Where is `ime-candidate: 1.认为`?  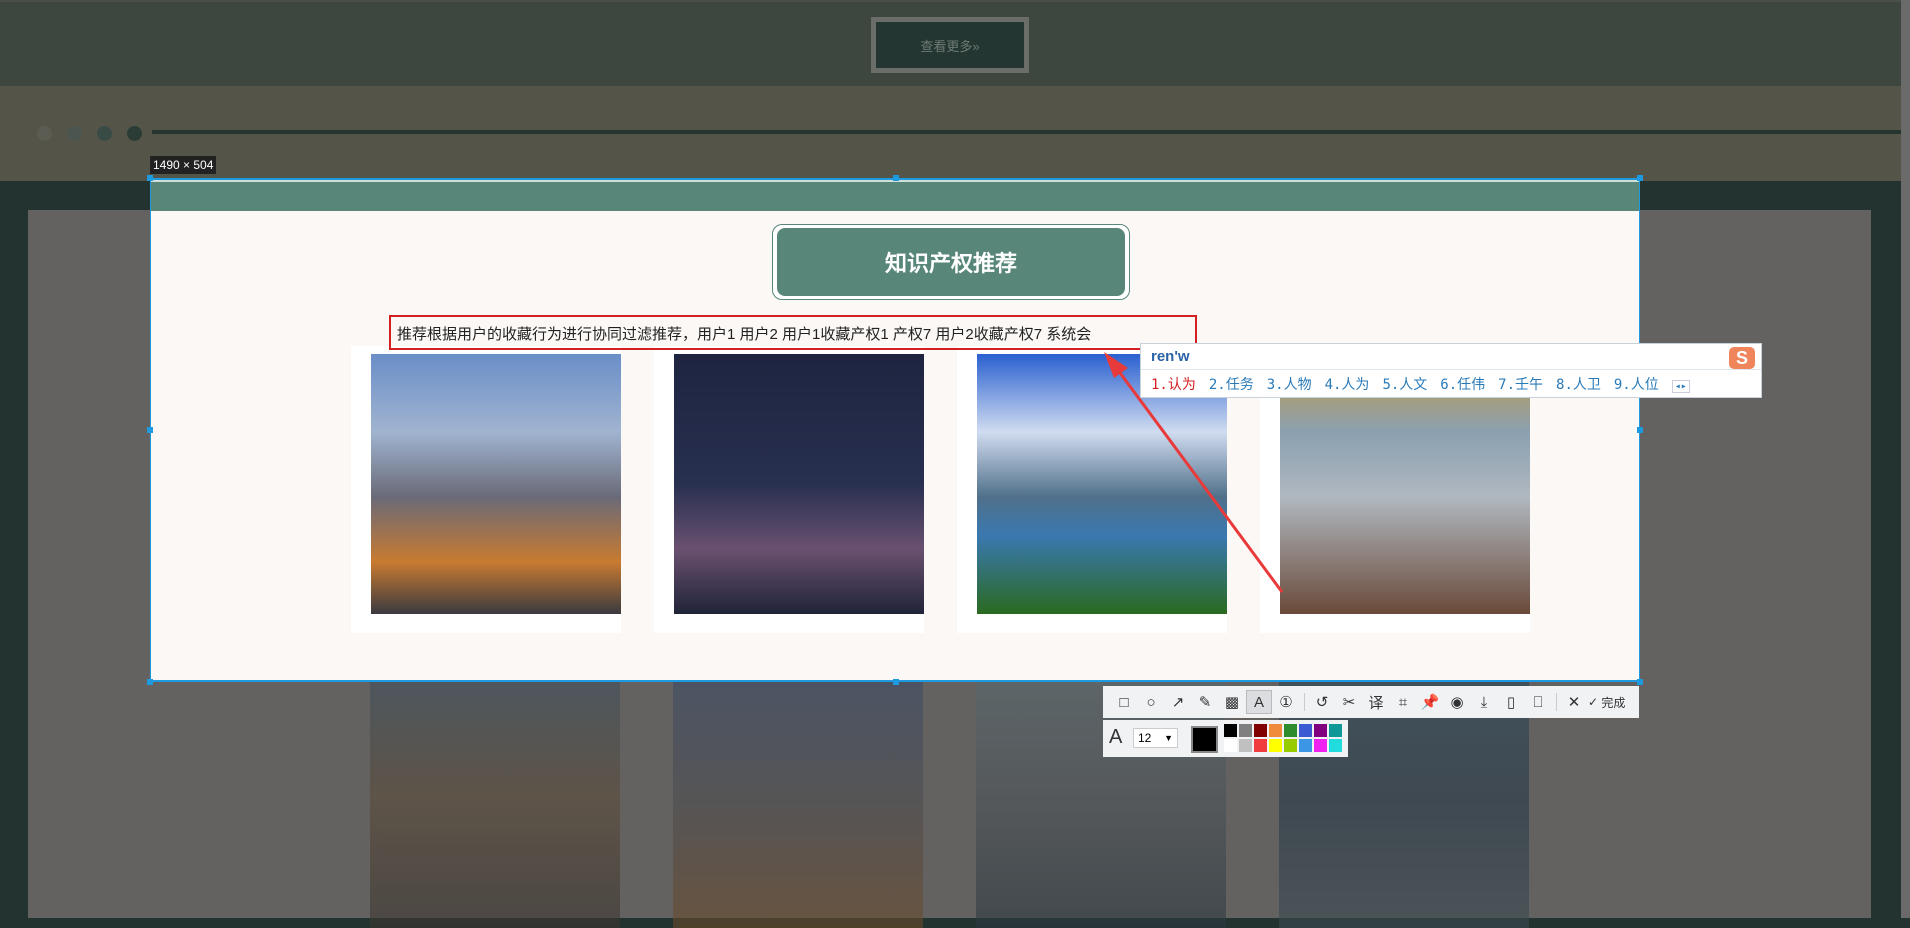 ime-candidate: 1.认为 is located at coordinates (1173, 385).